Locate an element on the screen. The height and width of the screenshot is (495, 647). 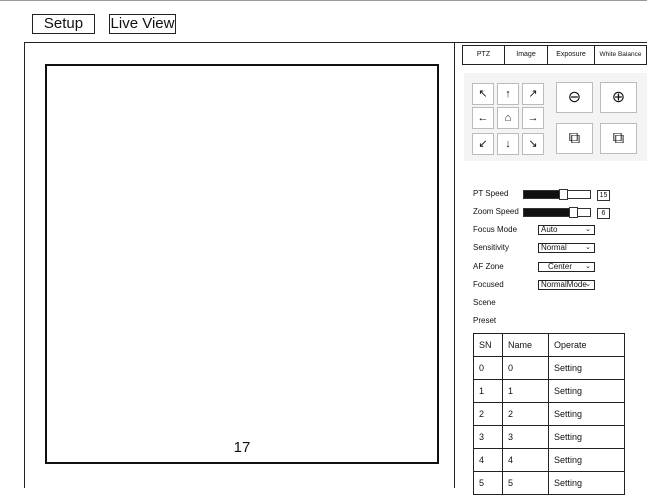
zoom-speed-fill is located at coordinates (549, 212).